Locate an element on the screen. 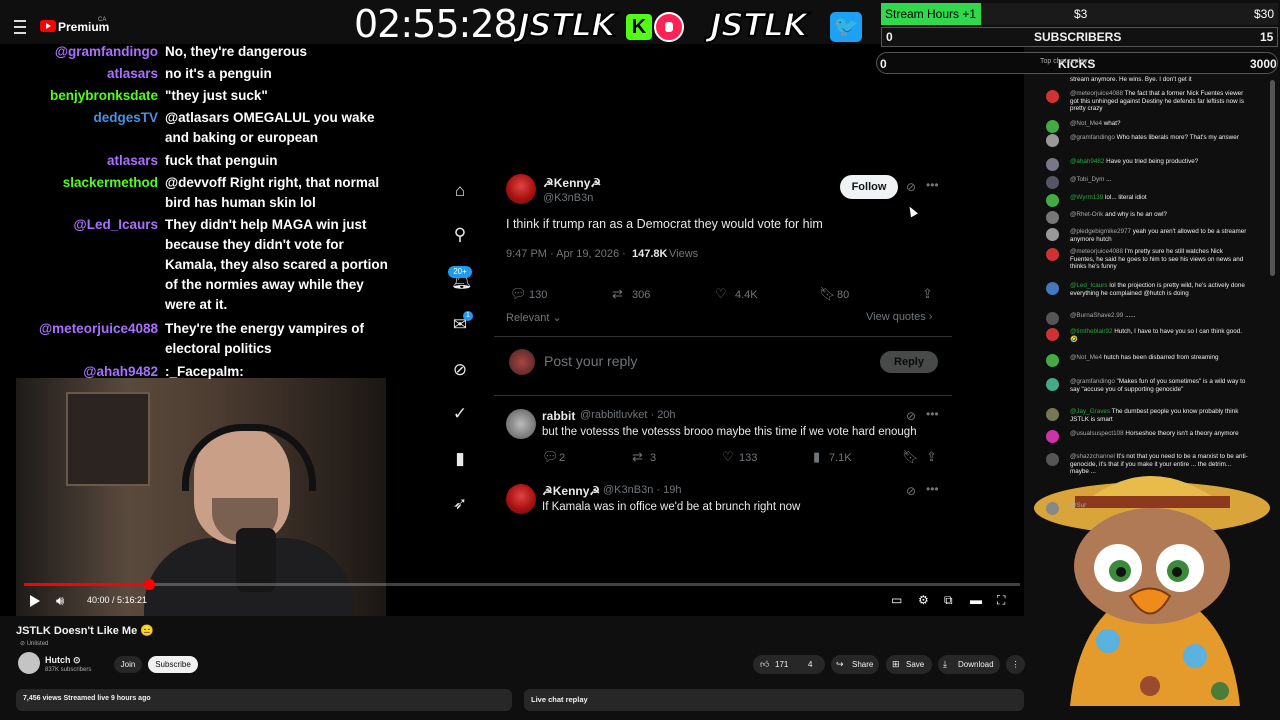 Image resolution: width=1280 pixels, height=720 pixels. chat-author: @BurnaShave2.99 is located at coordinates (1096, 315).